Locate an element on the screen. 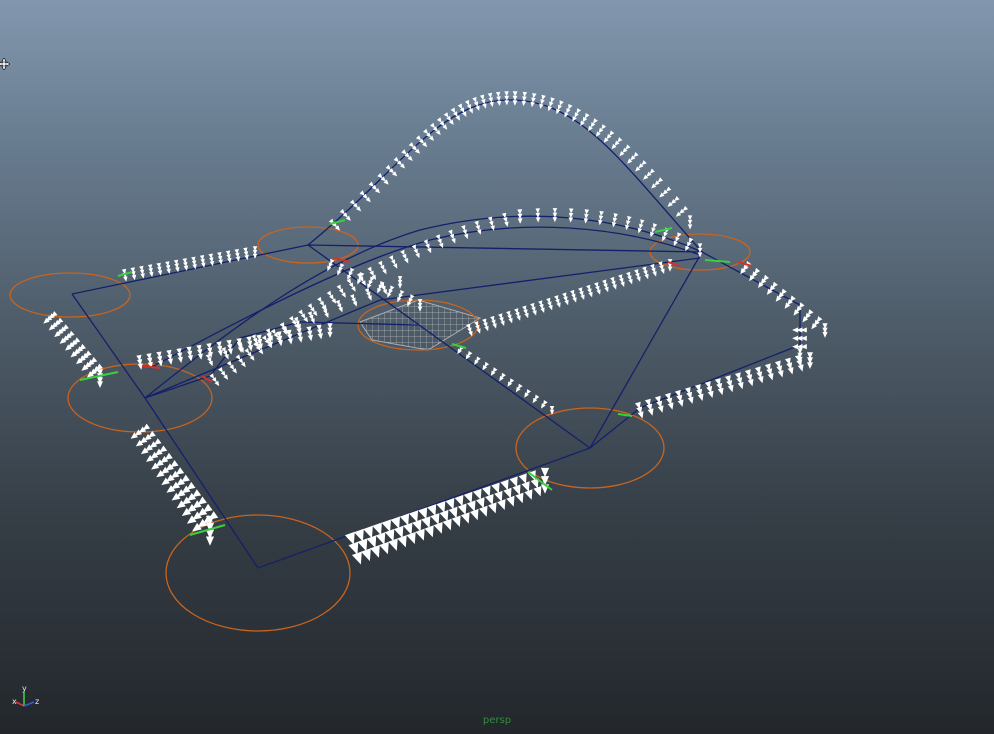 The width and height of the screenshot is (994, 734). hill-curve is located at coordinates (505, 176).